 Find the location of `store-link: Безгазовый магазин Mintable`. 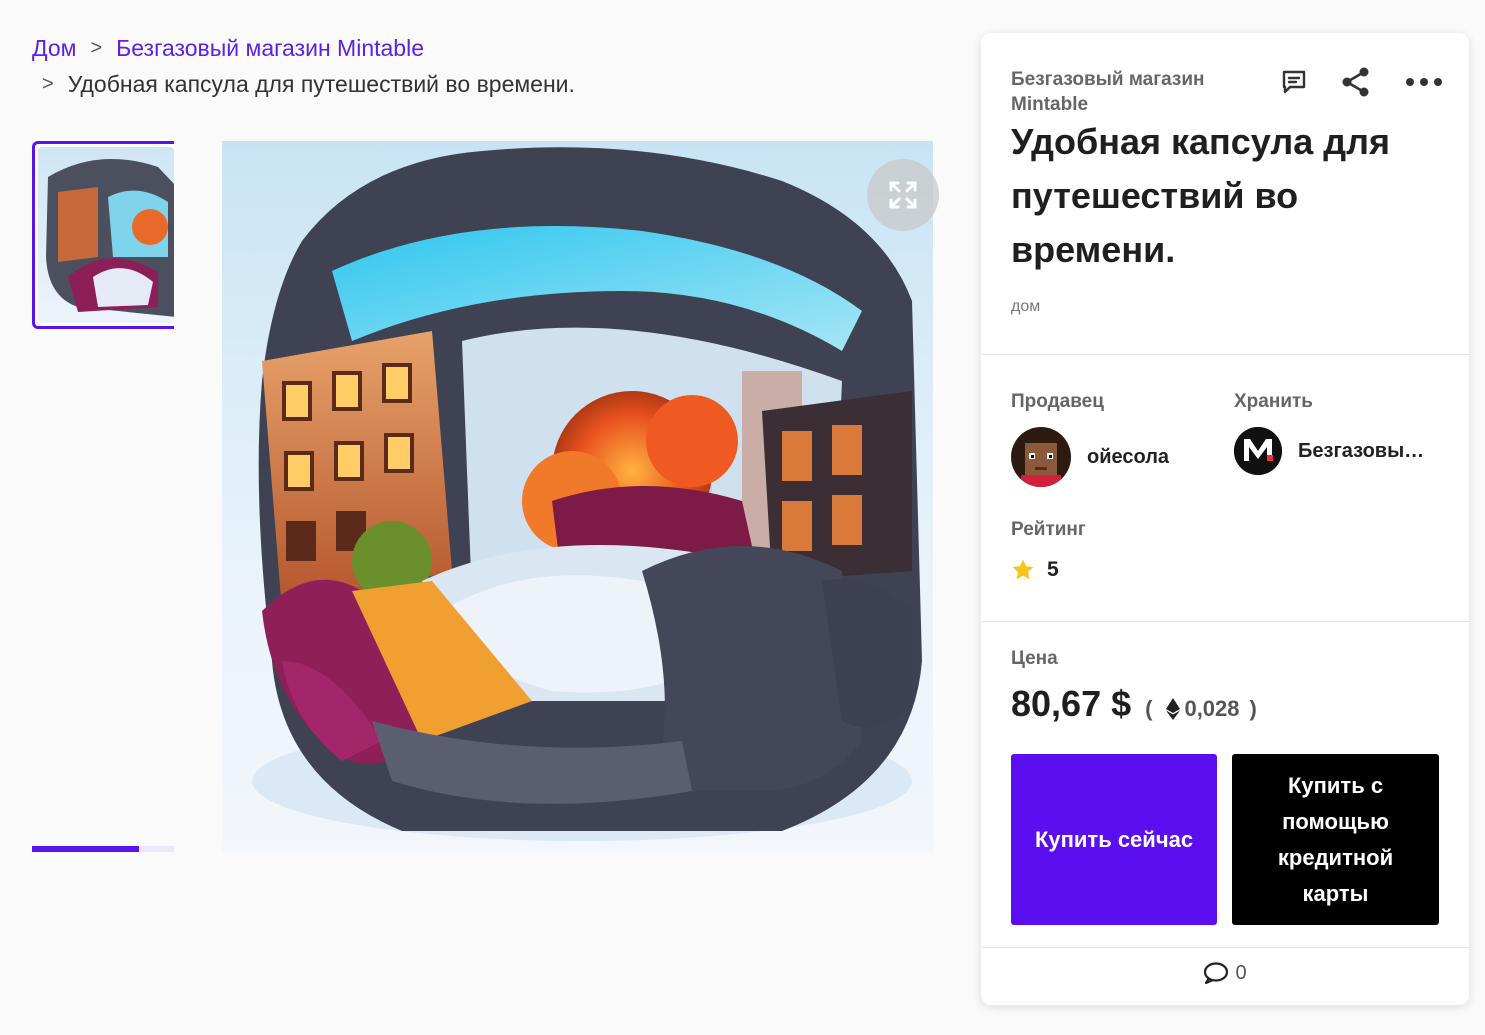

store-link: Безгазовый магазин Mintable is located at coordinates (1335, 451).